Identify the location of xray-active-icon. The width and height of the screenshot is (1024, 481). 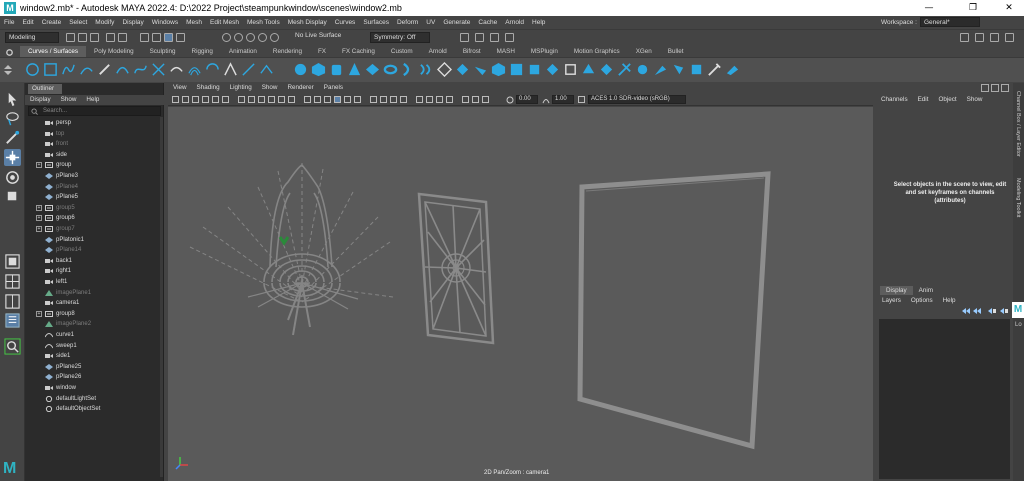
(439, 99).